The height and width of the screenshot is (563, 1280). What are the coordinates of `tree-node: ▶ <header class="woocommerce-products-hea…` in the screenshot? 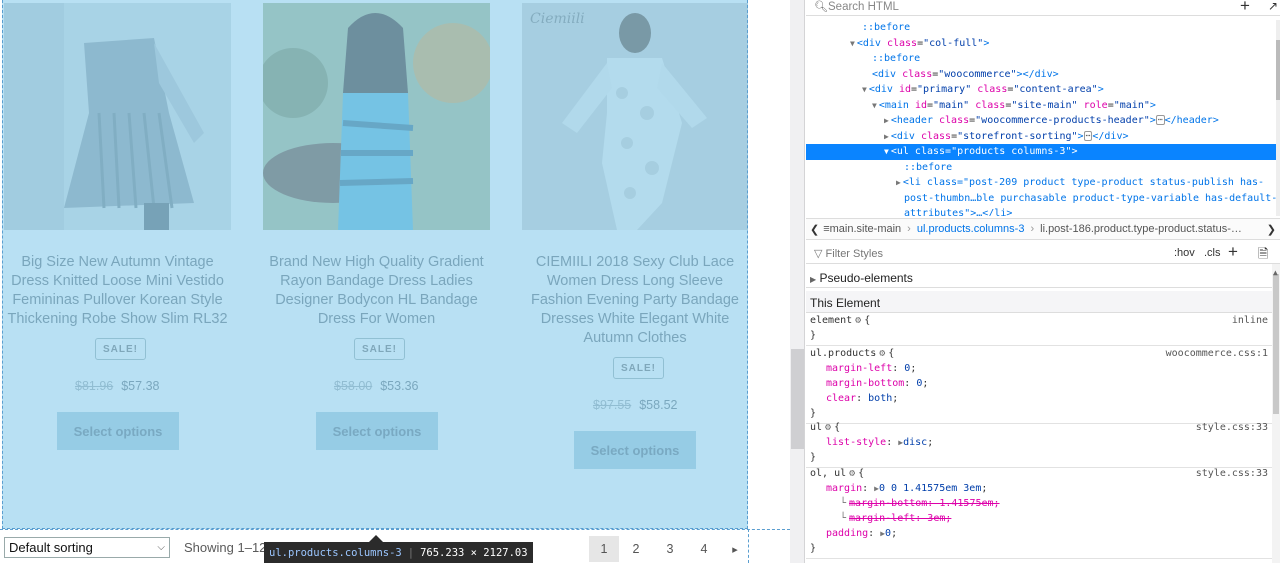 It's located at (1051, 121).